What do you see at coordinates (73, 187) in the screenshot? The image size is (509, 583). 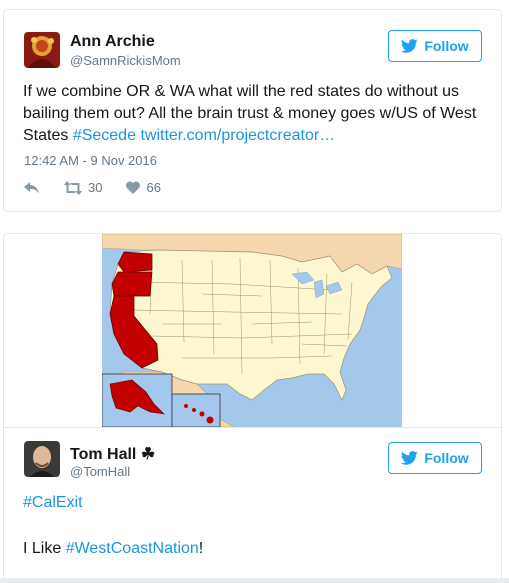 I see `retweet-icon` at bounding box center [73, 187].